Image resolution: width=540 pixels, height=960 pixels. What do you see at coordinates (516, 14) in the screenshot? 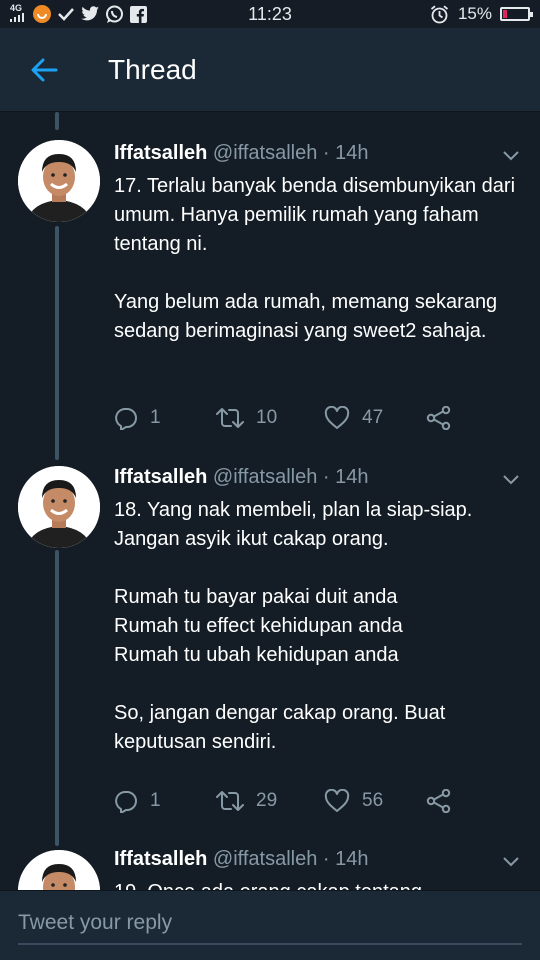
I see `battery-icon` at bounding box center [516, 14].